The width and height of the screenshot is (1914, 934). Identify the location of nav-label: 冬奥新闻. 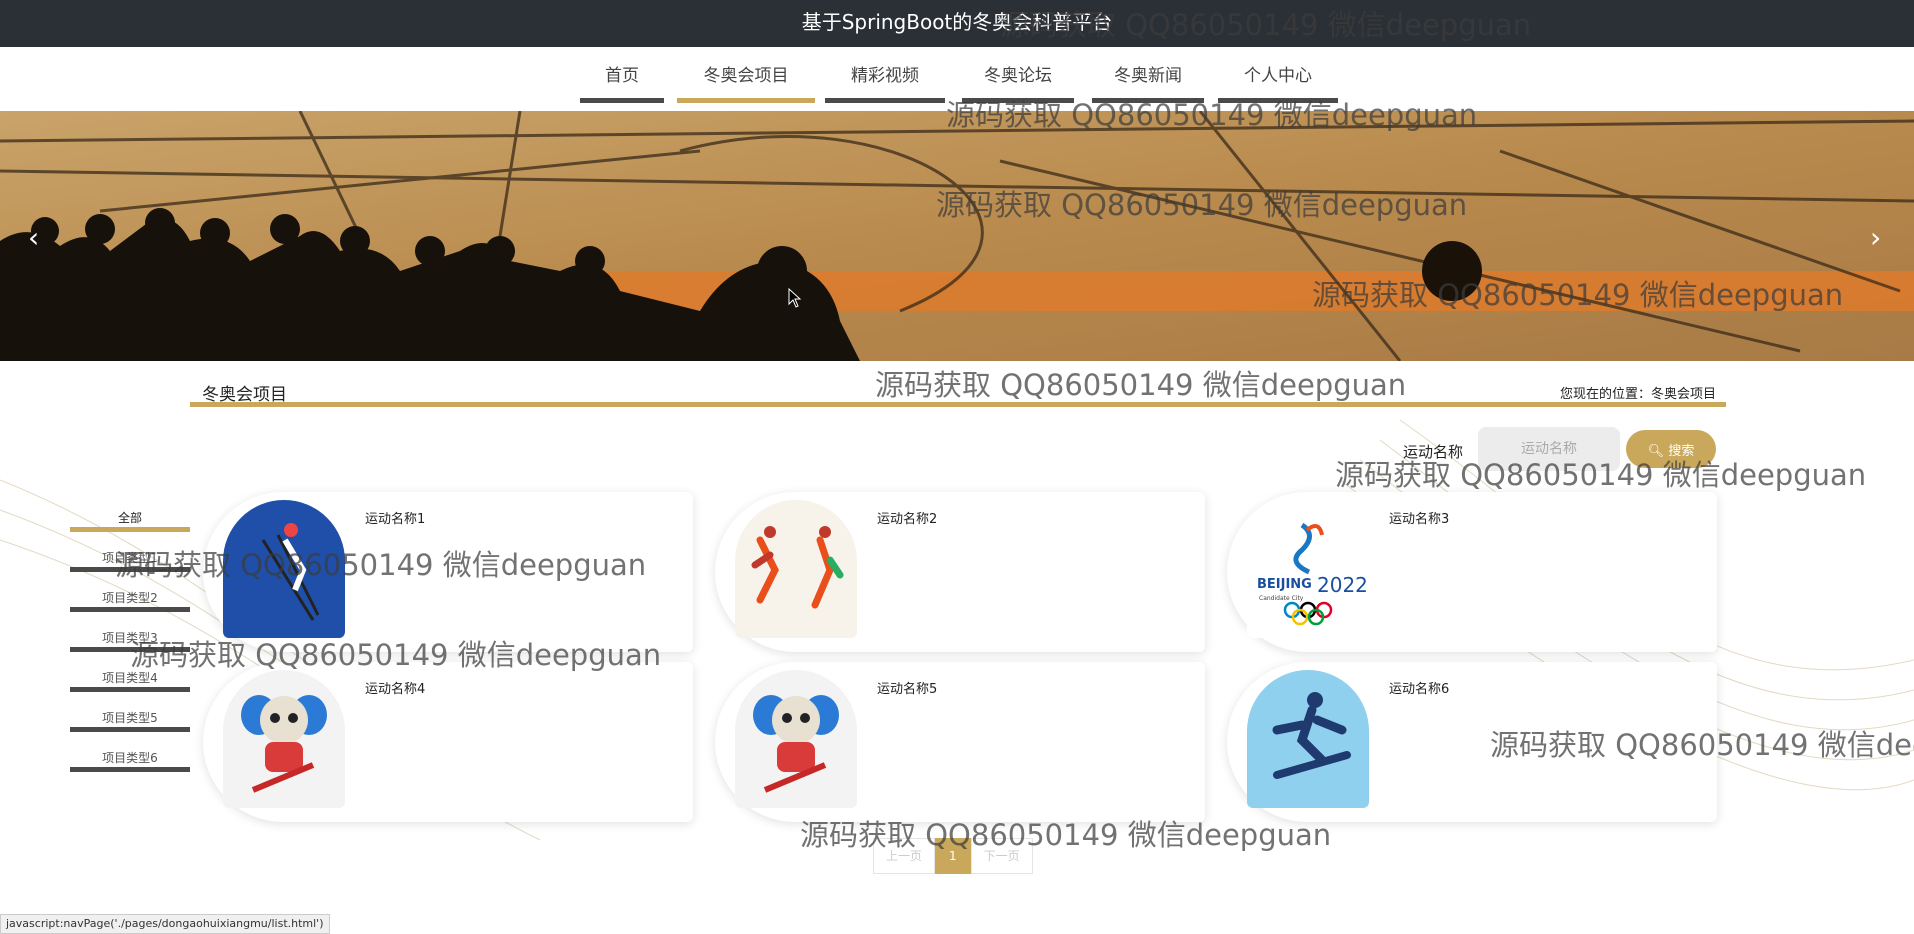
(1148, 76).